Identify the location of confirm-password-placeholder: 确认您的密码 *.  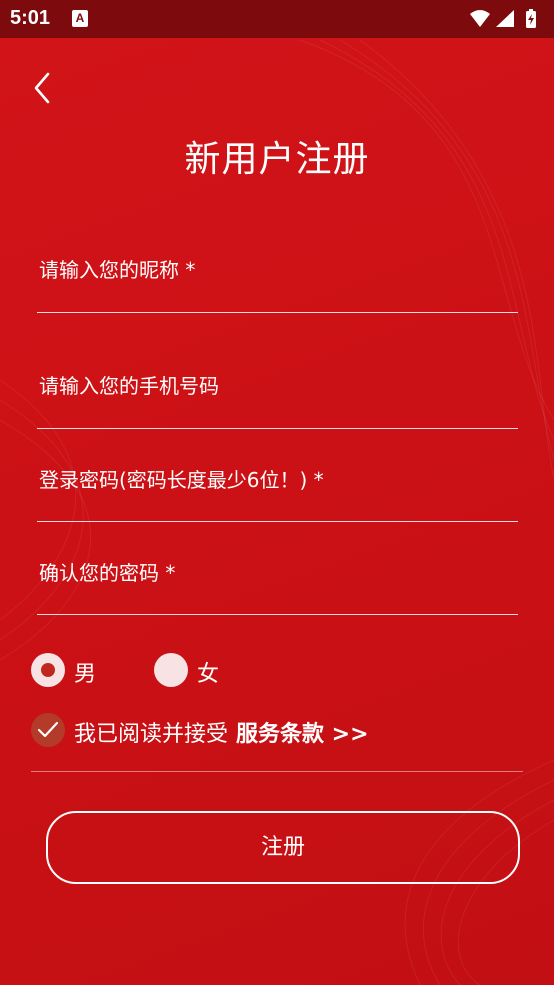
(107, 573).